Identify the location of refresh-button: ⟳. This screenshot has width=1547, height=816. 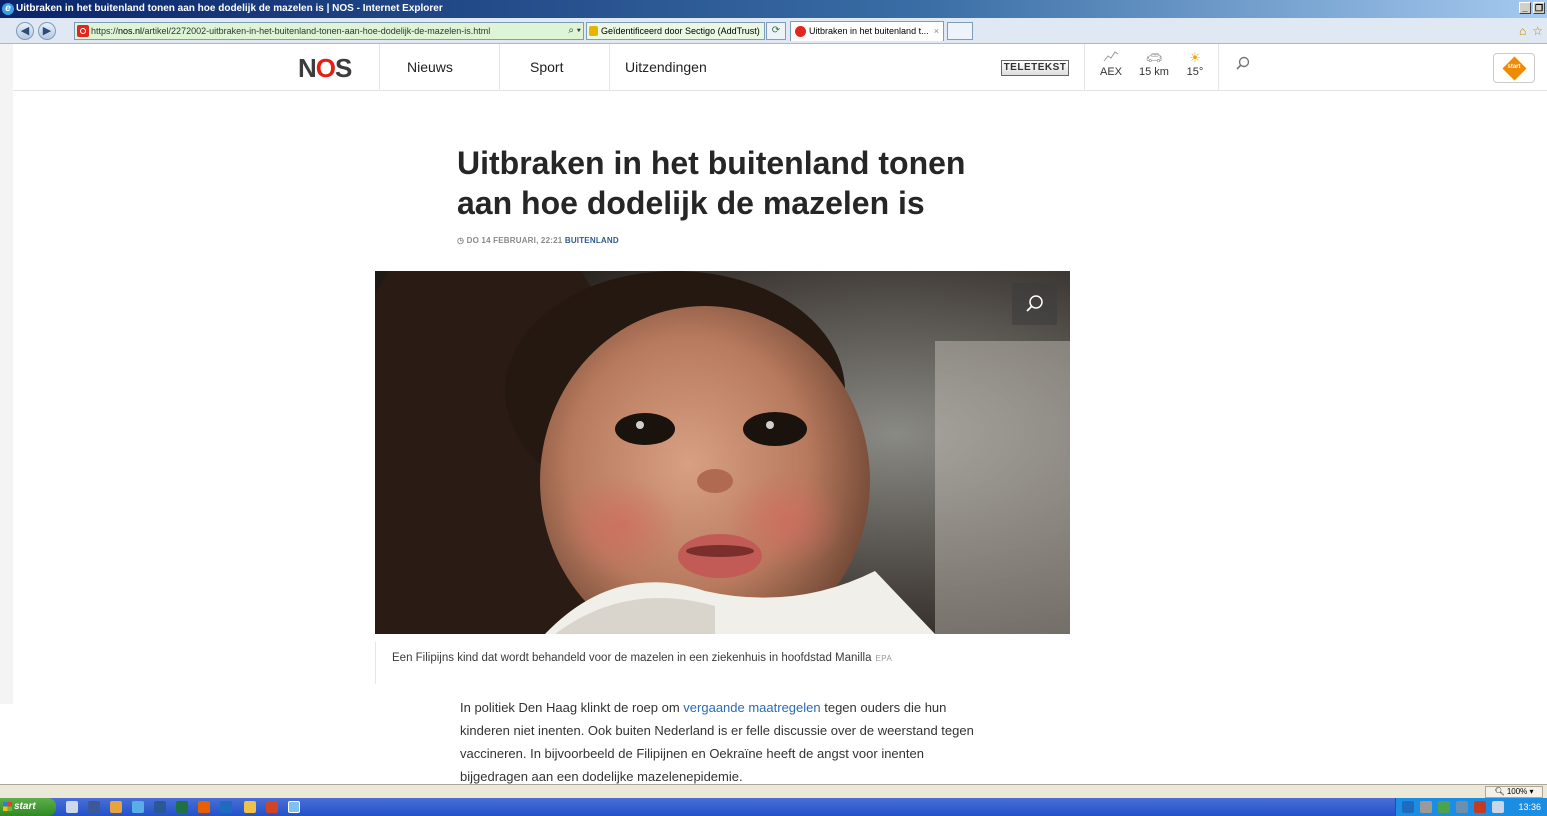
(776, 31).